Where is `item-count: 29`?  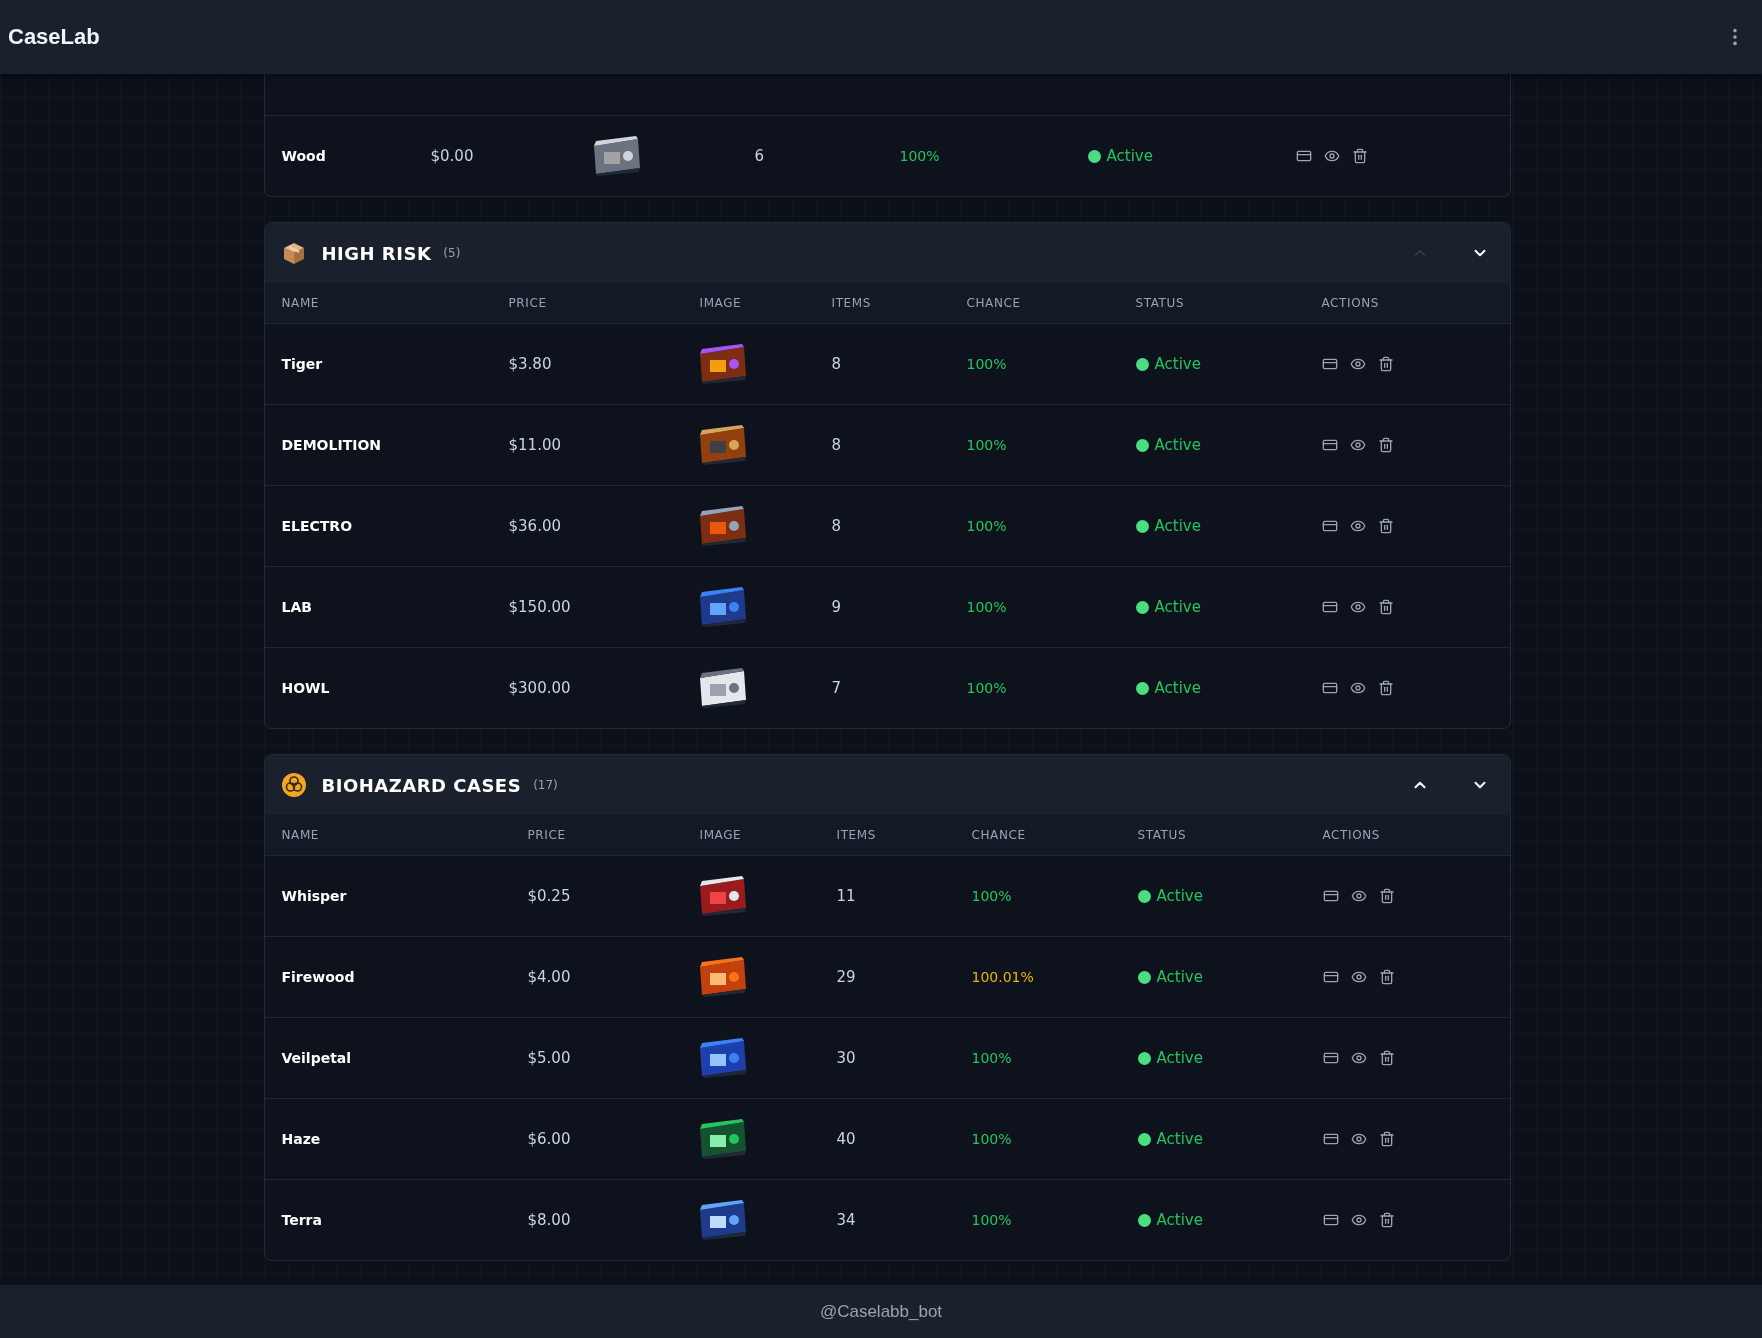
item-count: 29 is located at coordinates (846, 977).